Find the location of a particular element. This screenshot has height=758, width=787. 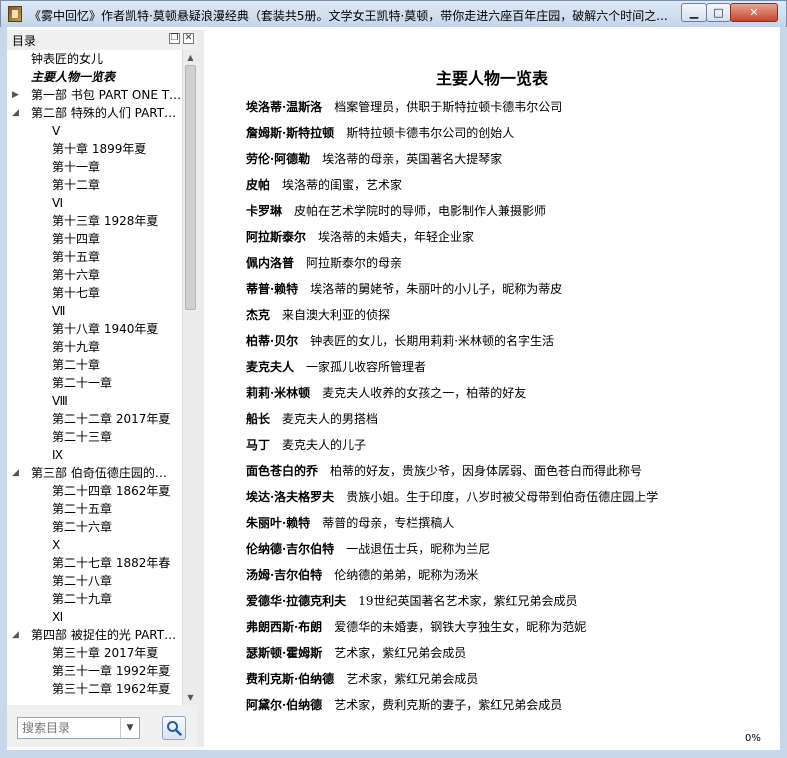

character-description: 埃洛蒂的舅姥爷，朱丽叶的小儿子，昵称为蒂皮 is located at coordinates (436, 289).